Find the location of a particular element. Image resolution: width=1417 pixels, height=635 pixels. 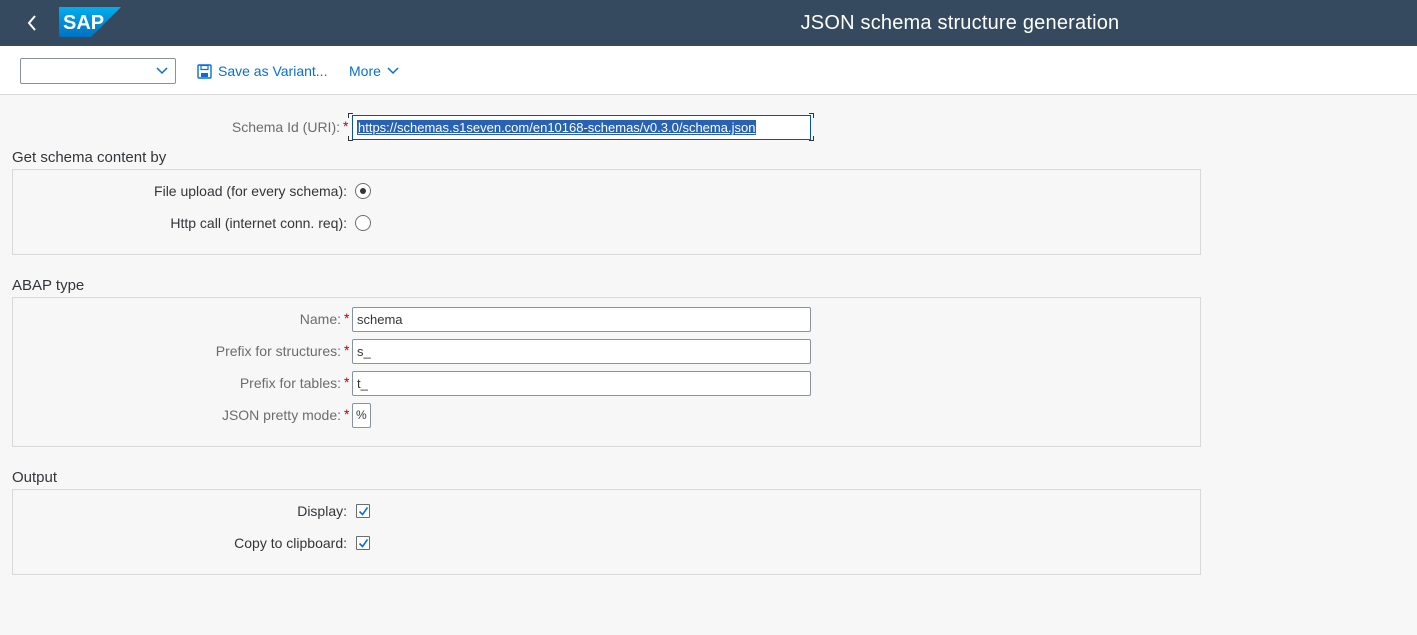

name-label: Name: is located at coordinates (320, 319).